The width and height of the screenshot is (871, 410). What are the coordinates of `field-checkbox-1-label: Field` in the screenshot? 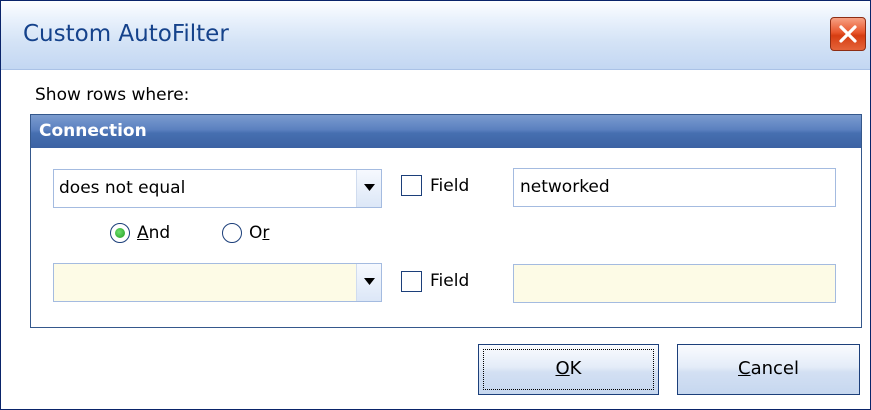 It's located at (449, 186).